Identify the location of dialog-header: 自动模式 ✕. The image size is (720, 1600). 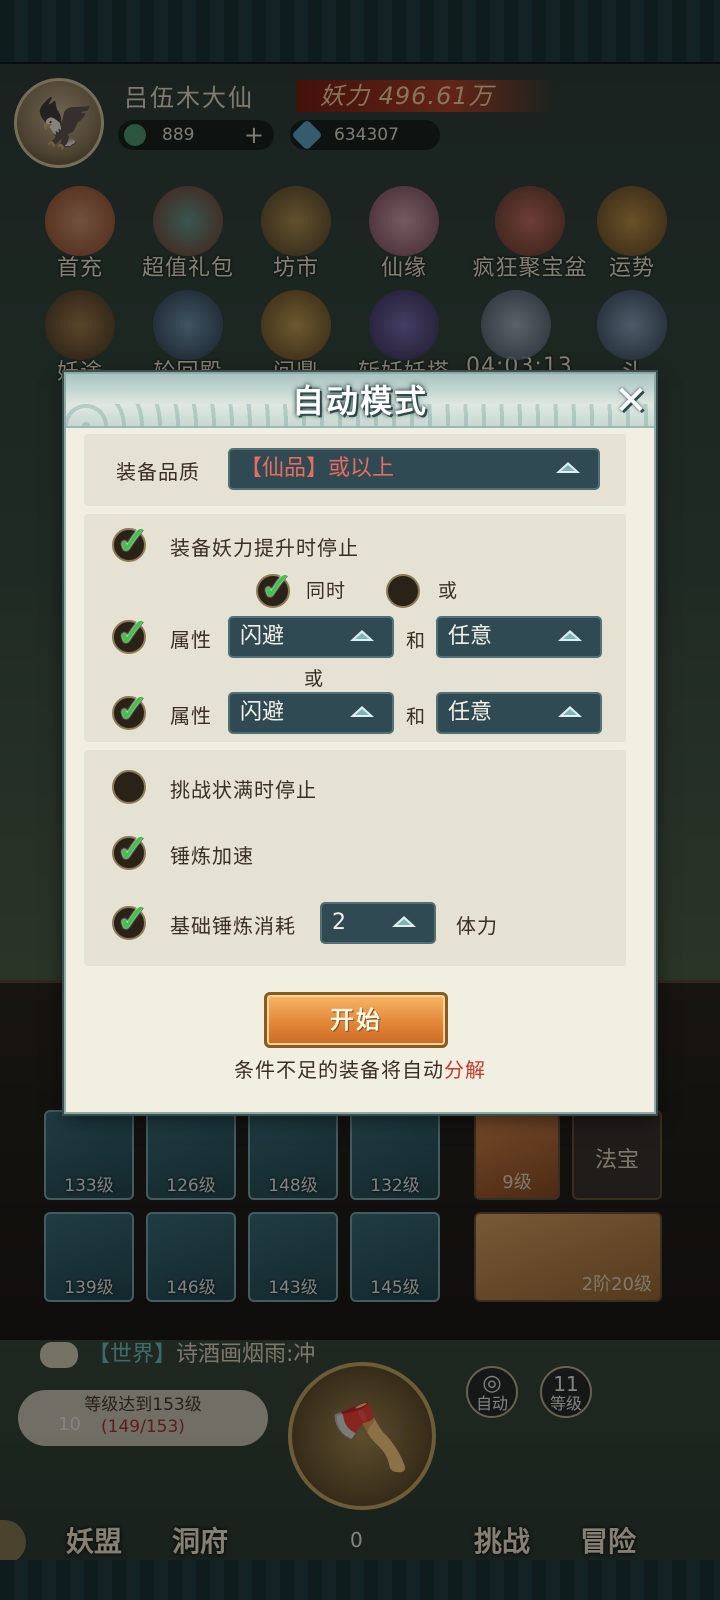
(360, 401).